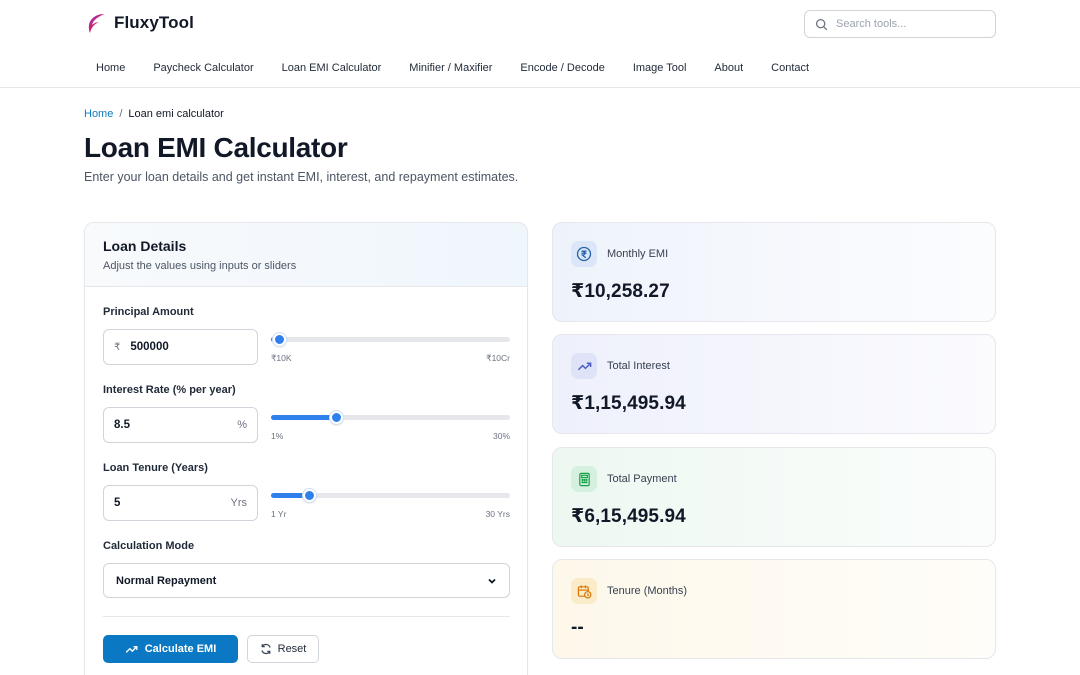  Describe the element at coordinates (265, 649) in the screenshot. I see `refresh-icon` at that location.